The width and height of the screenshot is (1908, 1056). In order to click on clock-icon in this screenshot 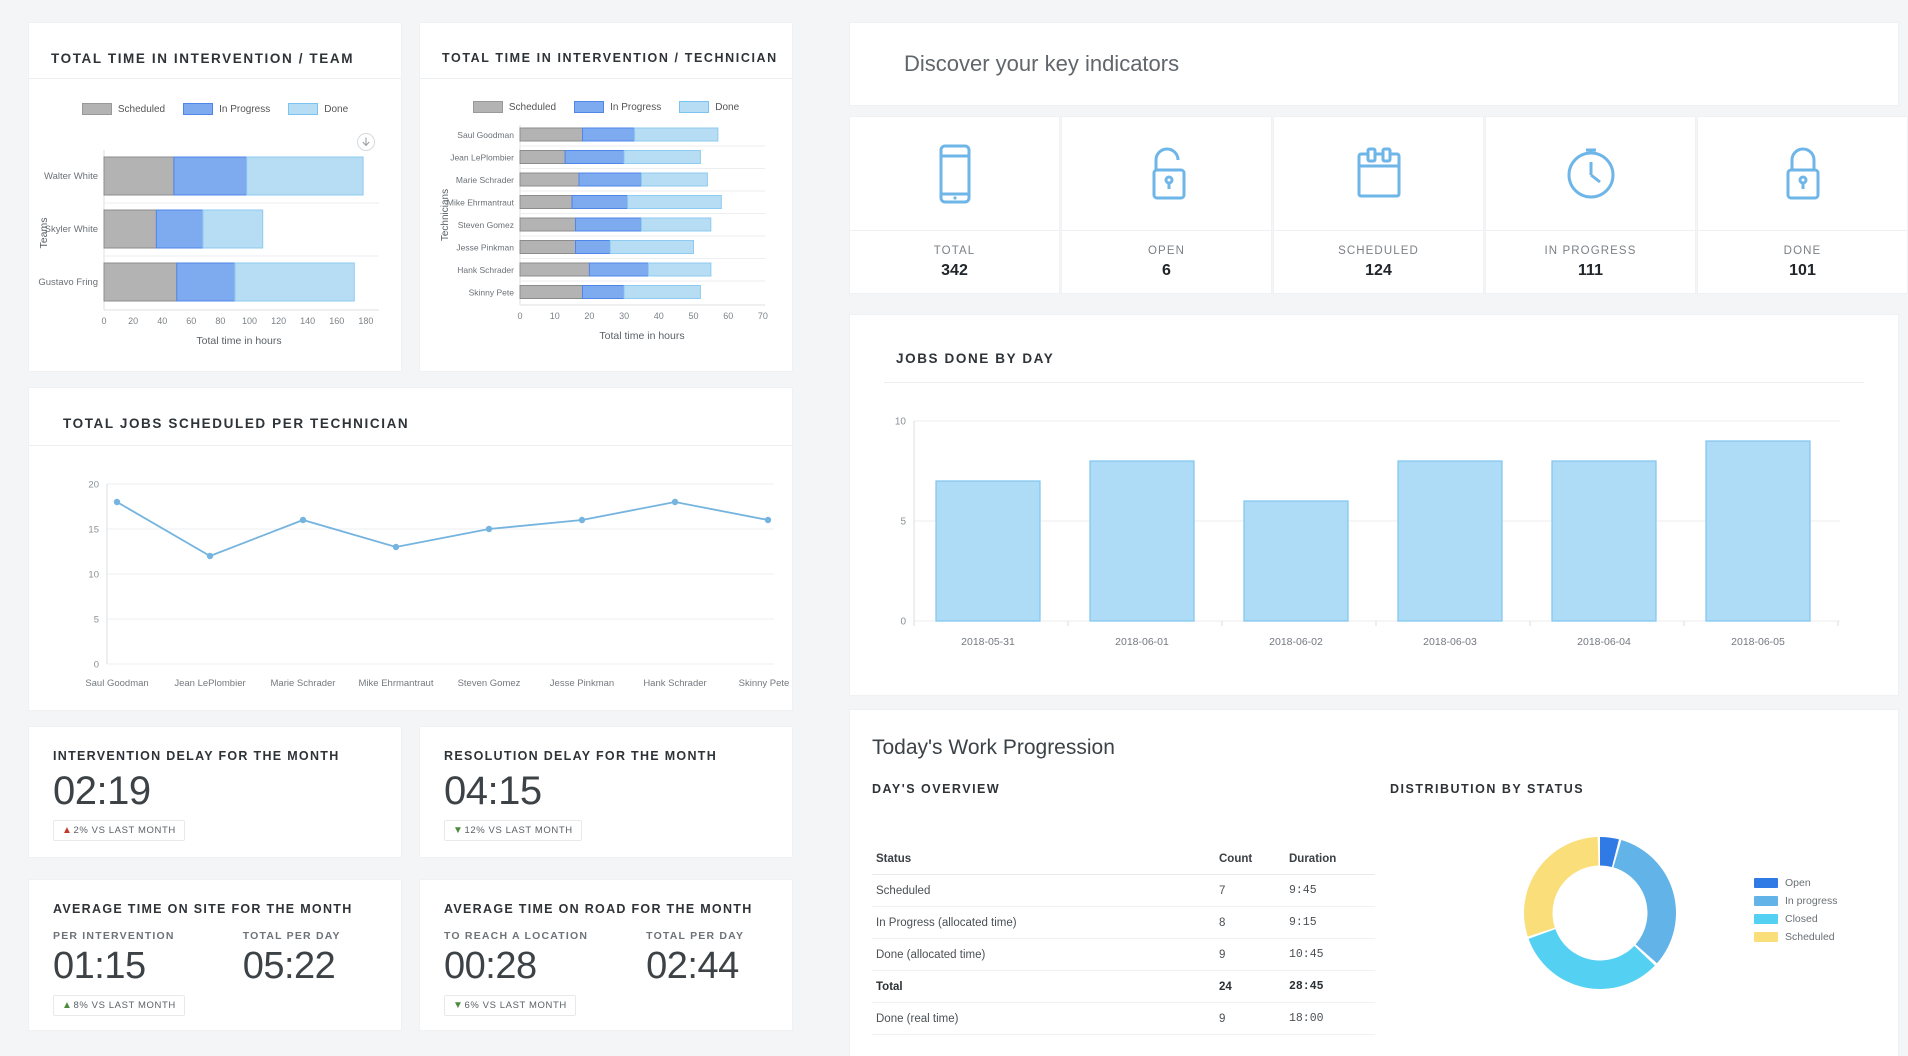, I will do `click(1590, 174)`.